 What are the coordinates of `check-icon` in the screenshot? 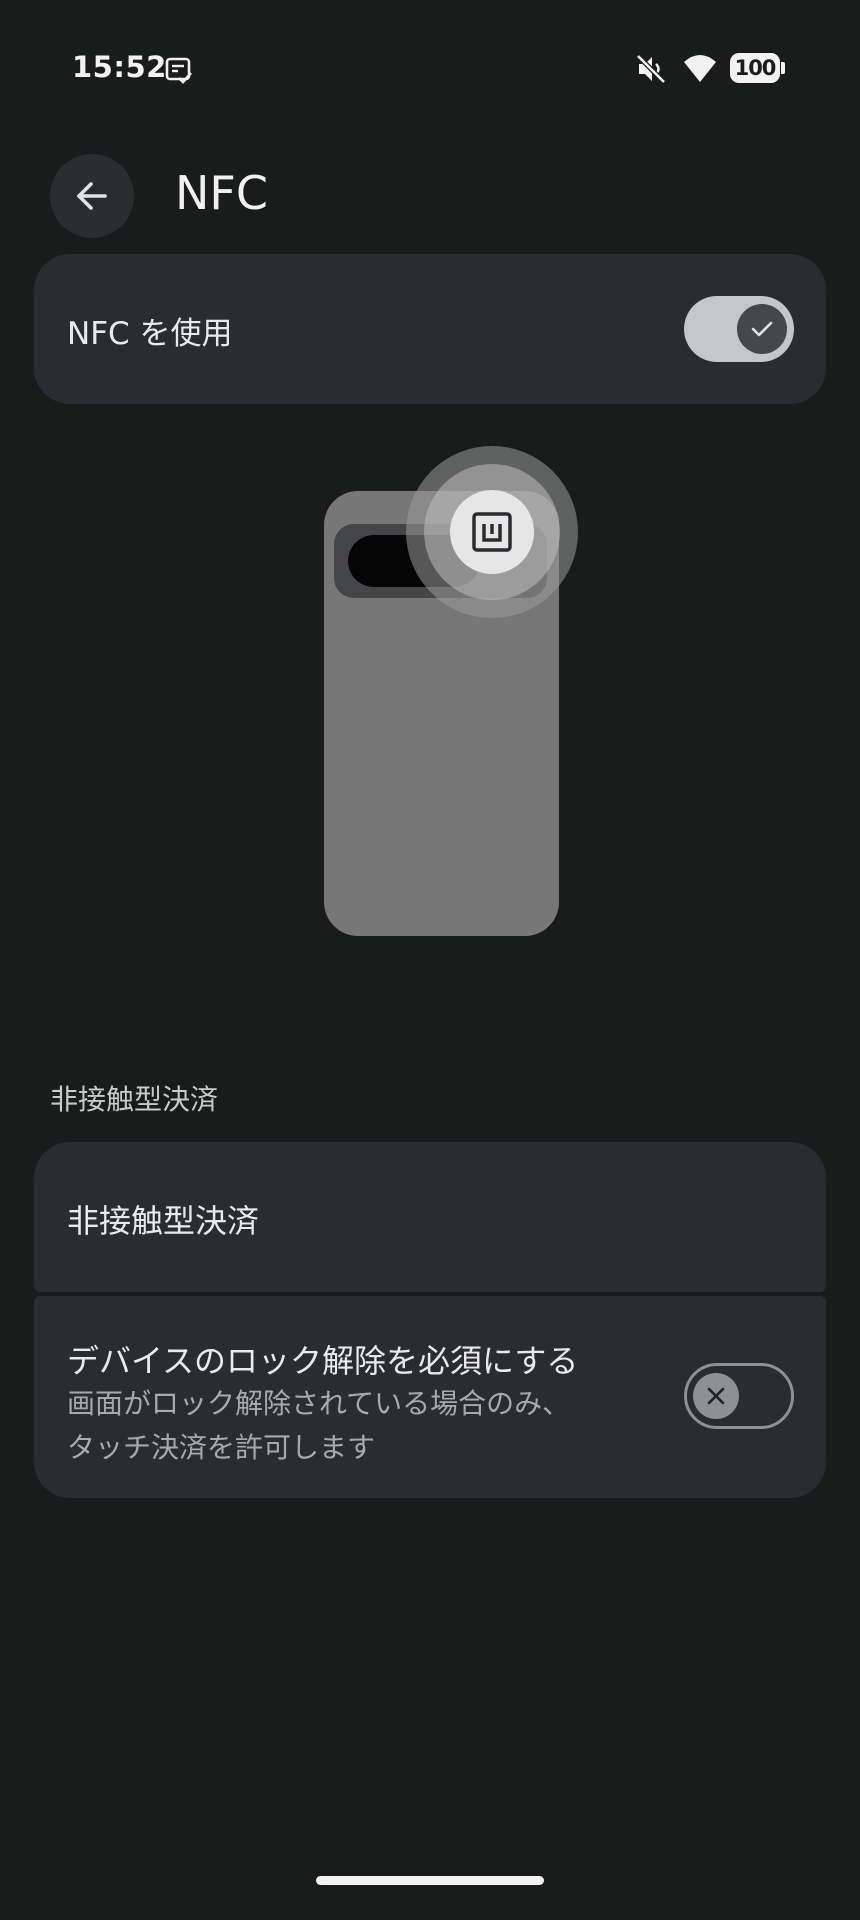 It's located at (762, 329).